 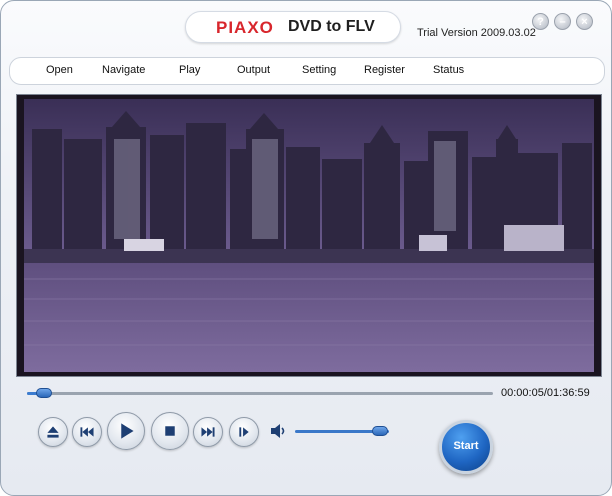 I want to click on eject-icon, so click(x=53, y=432).